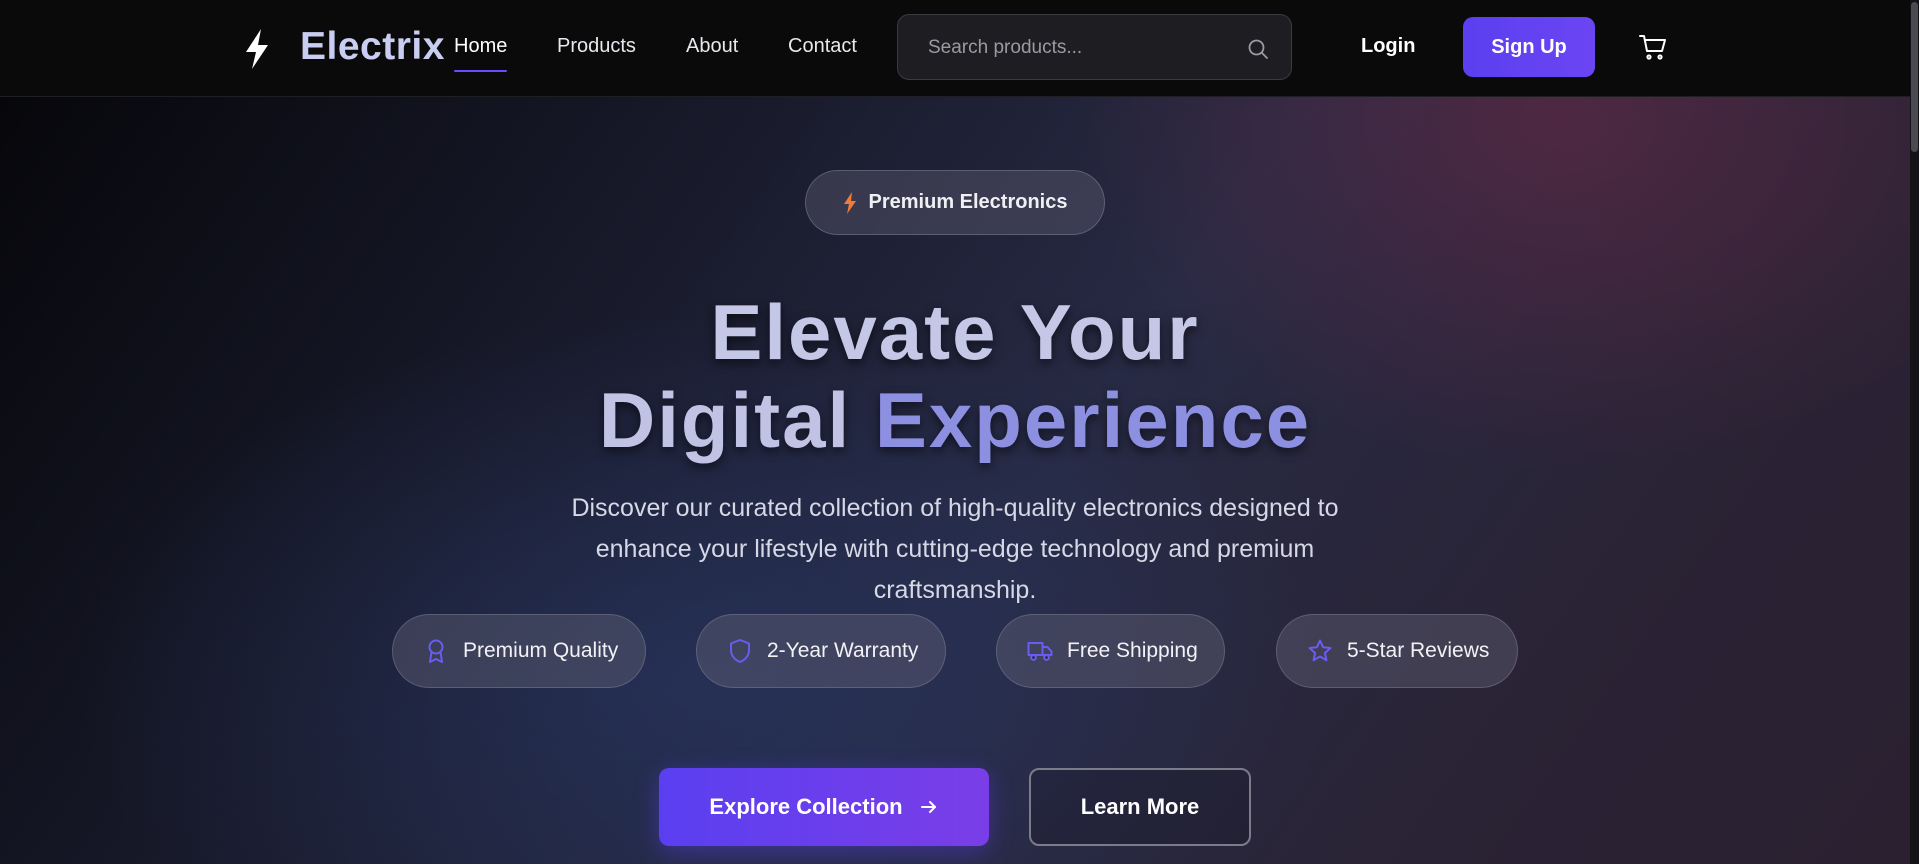 Image resolution: width=1919 pixels, height=864 pixels. I want to click on hero-headline: Elevate Your Digital Experience, so click(955, 376).